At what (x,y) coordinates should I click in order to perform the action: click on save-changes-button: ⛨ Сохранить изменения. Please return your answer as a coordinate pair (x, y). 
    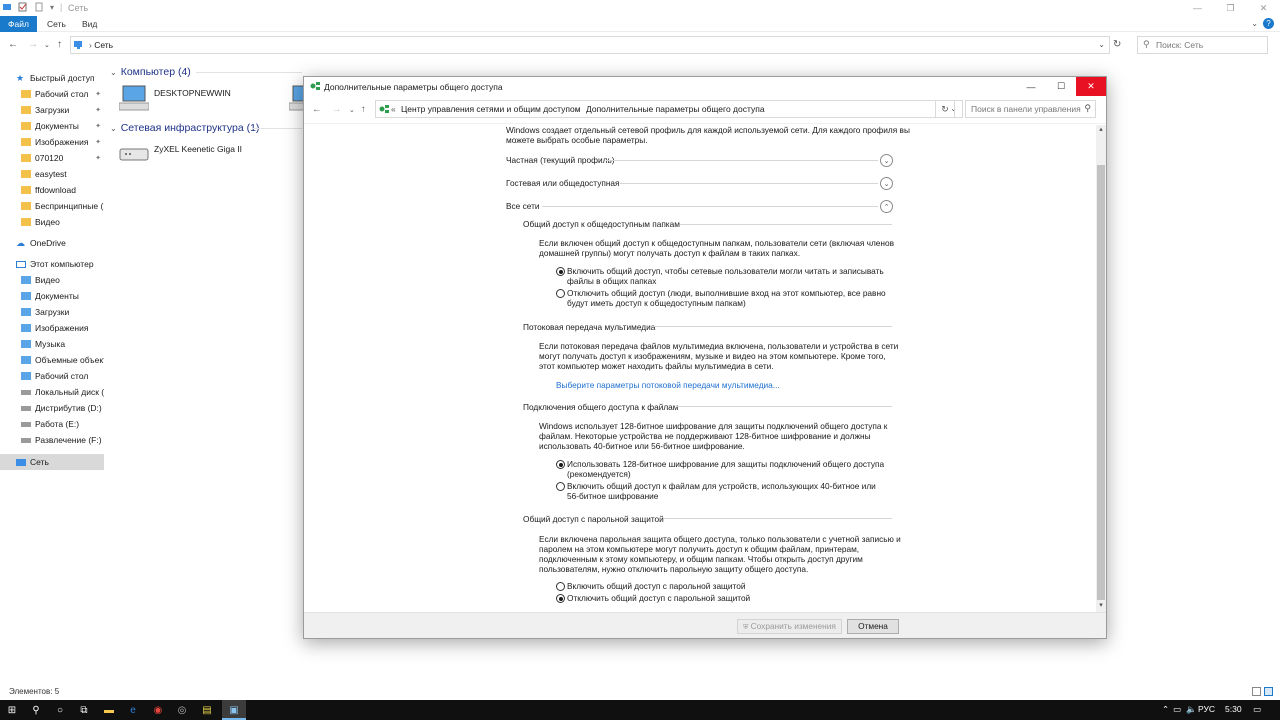
    Looking at the image, I should click on (789, 626).